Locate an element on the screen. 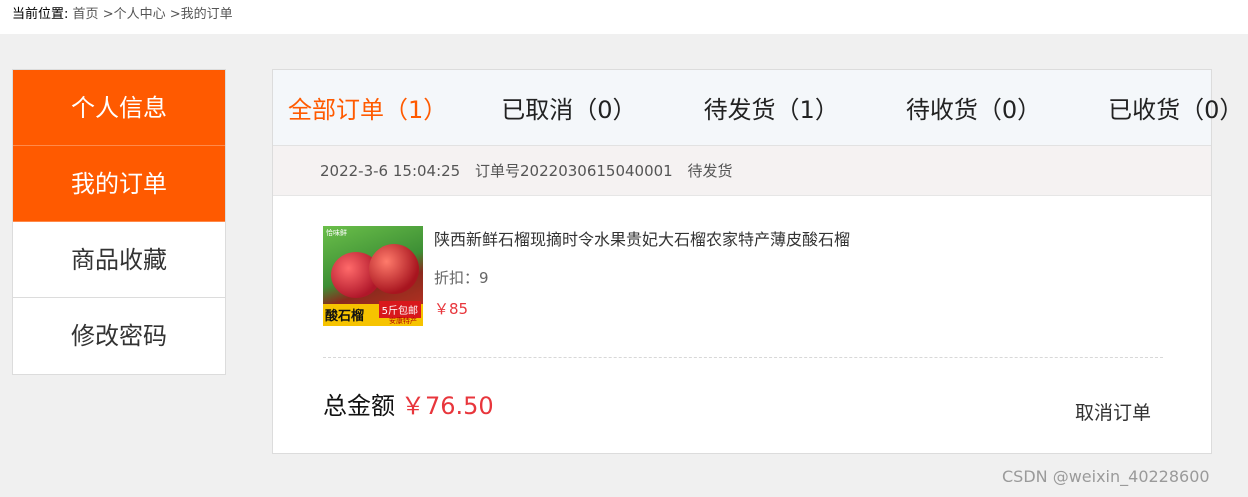  product-image-subtitle: 安康特产 is located at coordinates (403, 321).